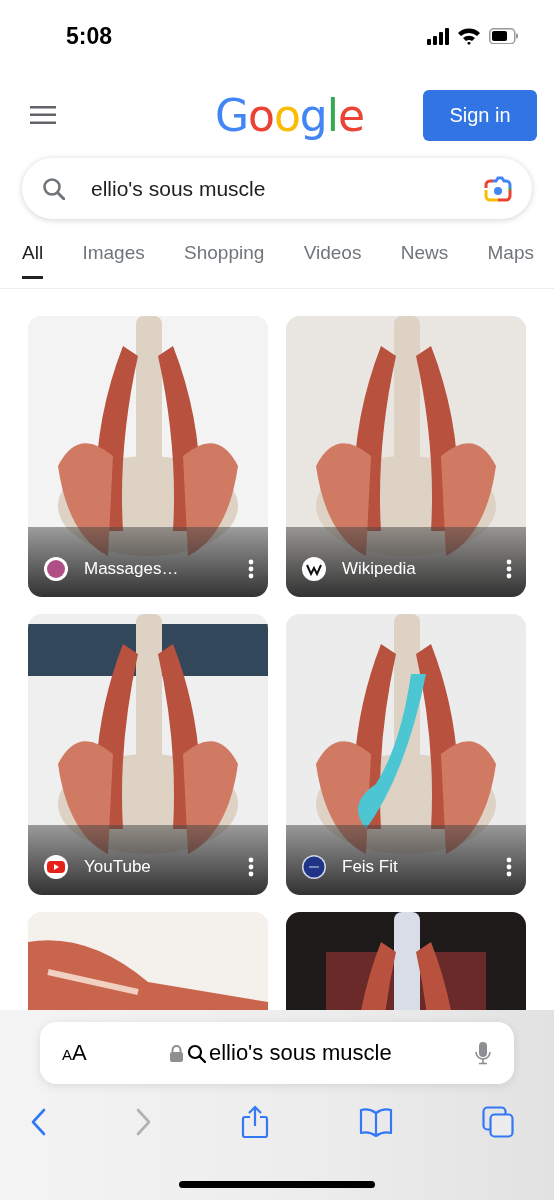 The width and height of the screenshot is (554, 1200). Describe the element at coordinates (406, 456) in the screenshot. I see `image-result-card: Wikipedia` at that location.